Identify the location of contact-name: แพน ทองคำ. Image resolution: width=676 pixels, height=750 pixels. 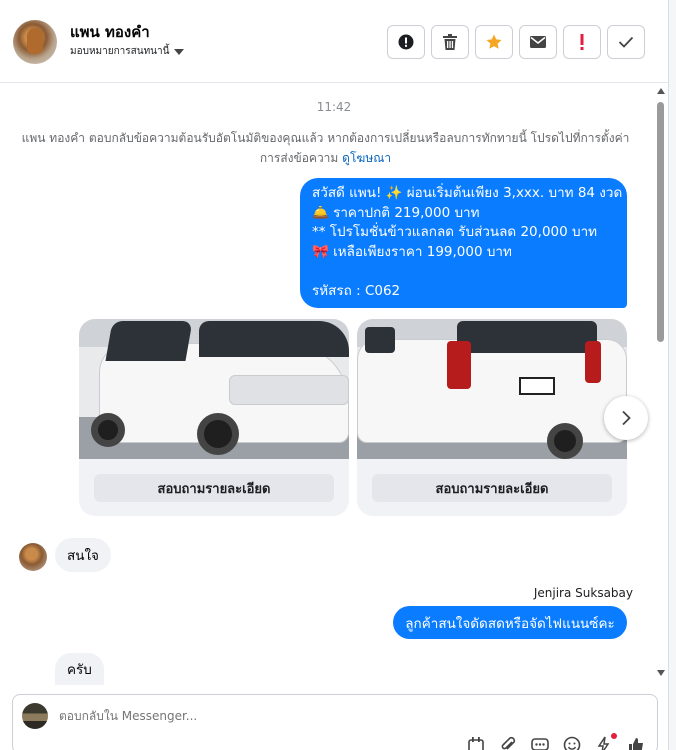
(110, 32).